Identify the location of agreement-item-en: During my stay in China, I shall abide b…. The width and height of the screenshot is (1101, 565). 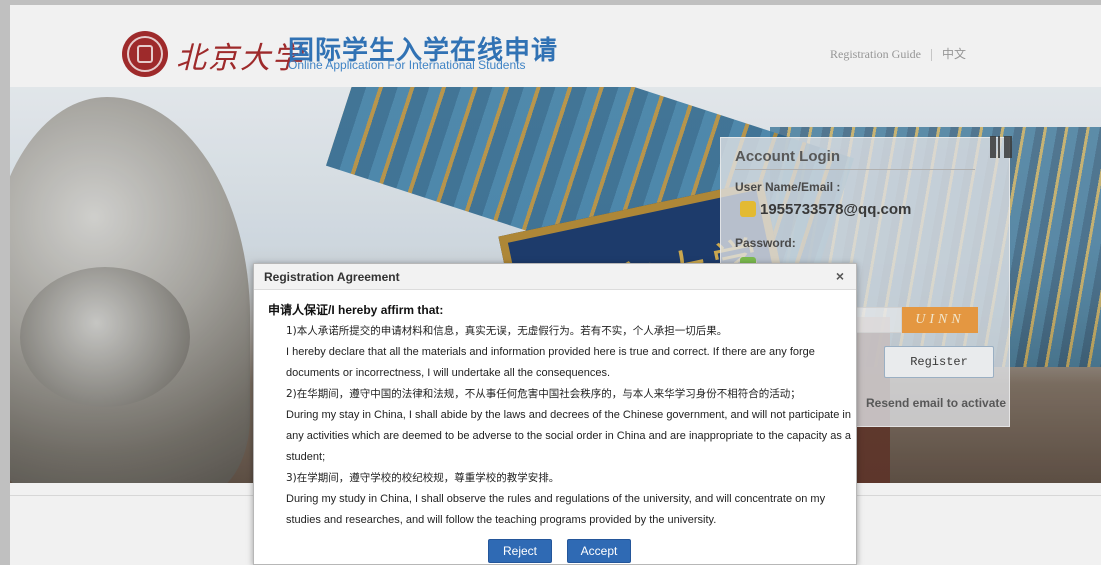
(568, 436).